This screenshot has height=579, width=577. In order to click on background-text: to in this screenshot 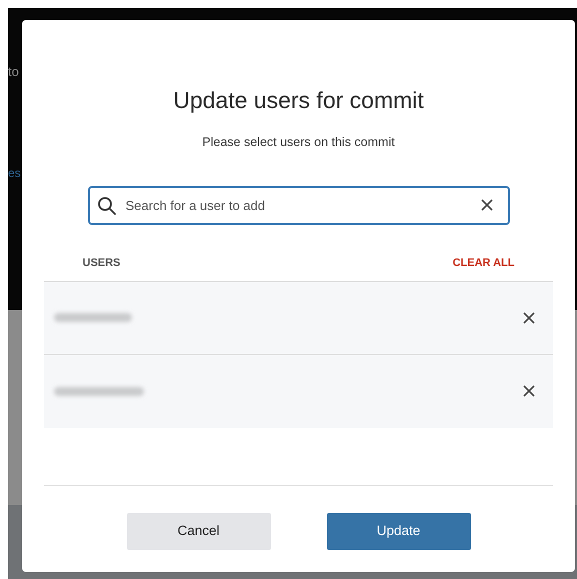, I will do `click(13, 72)`.